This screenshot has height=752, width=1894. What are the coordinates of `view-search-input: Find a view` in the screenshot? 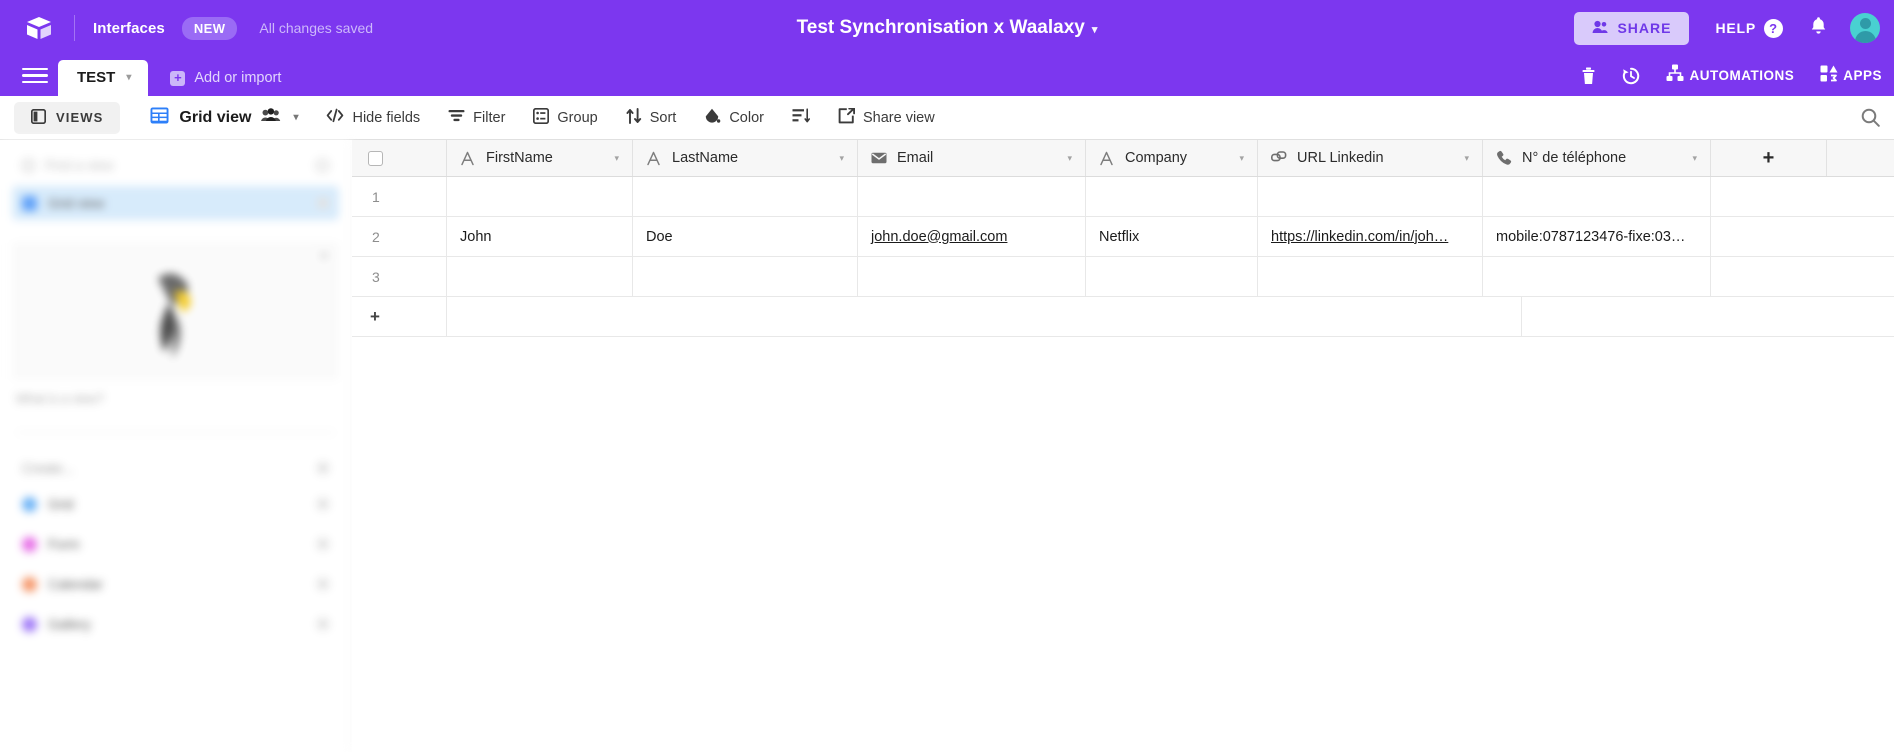 It's located at (175, 165).